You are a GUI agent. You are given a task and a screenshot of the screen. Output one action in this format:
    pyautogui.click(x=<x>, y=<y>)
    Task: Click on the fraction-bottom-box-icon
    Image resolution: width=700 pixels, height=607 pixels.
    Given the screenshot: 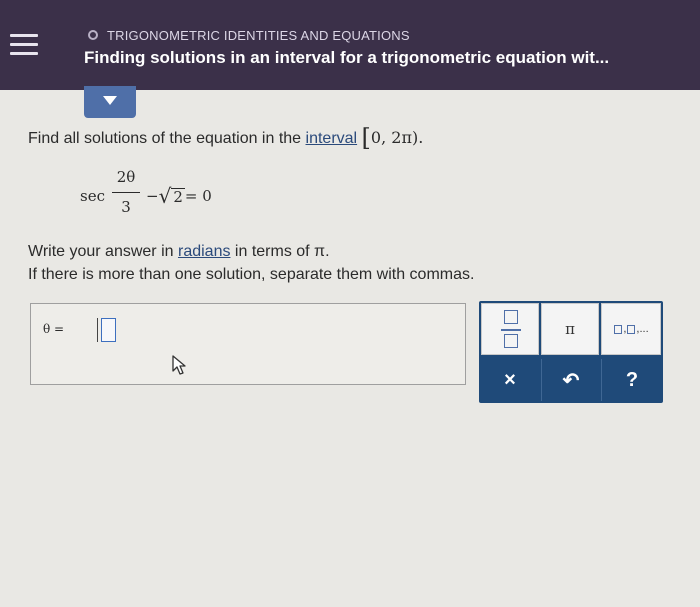 What is the action you would take?
    pyautogui.click(x=511, y=341)
    